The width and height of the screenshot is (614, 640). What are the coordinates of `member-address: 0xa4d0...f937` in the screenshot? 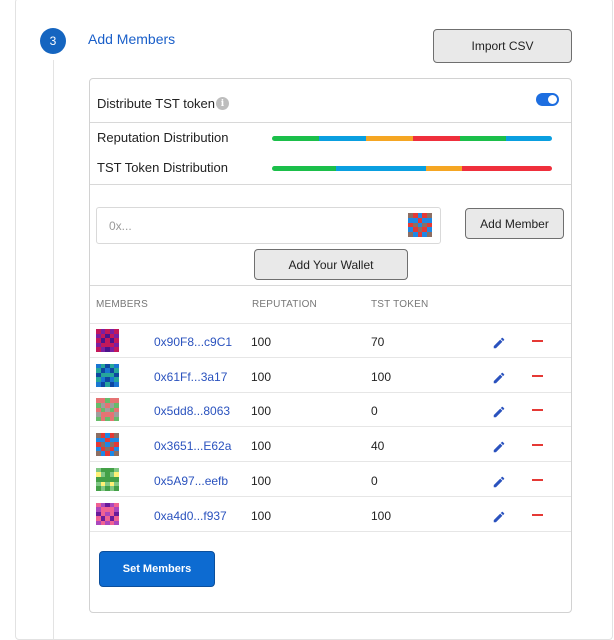 It's located at (190, 516).